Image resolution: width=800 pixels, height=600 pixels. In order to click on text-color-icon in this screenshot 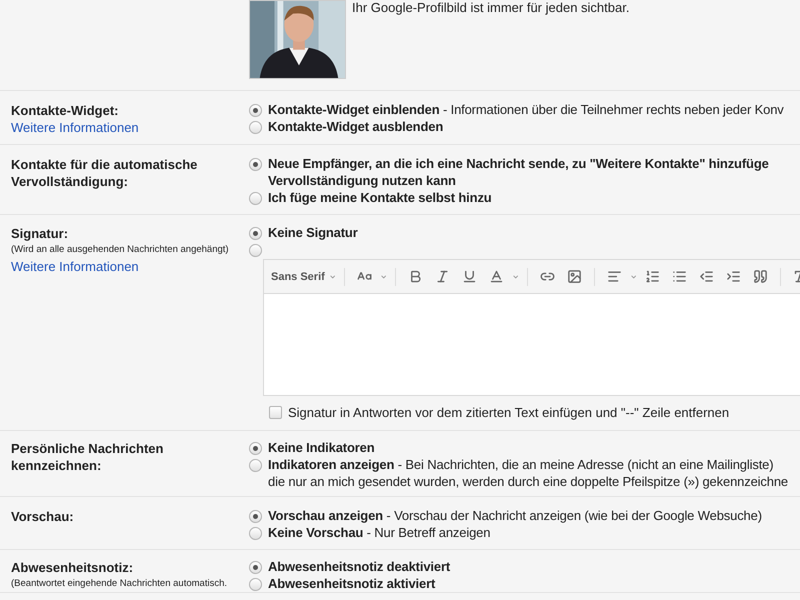, I will do `click(496, 276)`.